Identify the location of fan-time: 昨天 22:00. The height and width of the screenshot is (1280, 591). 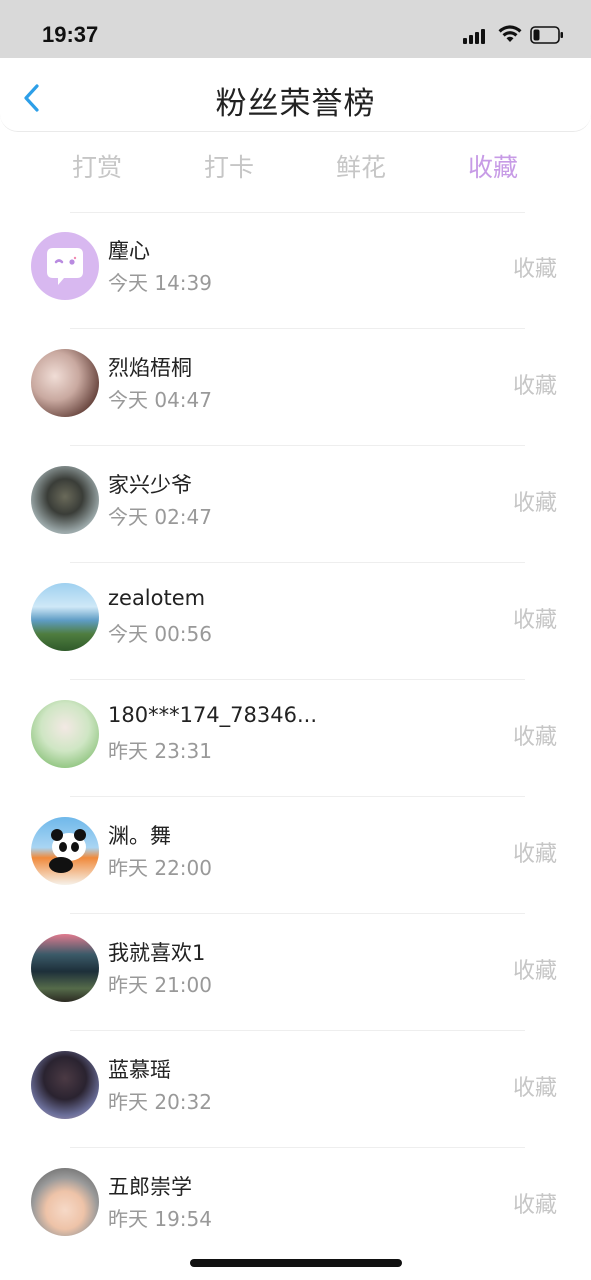
(160, 868).